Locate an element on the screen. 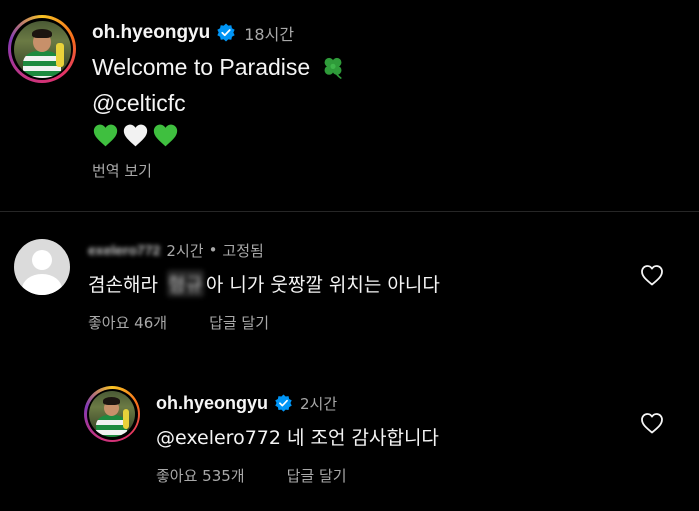  caption-author-row: oh.hyeongyu 18시간 is located at coordinates (193, 33).